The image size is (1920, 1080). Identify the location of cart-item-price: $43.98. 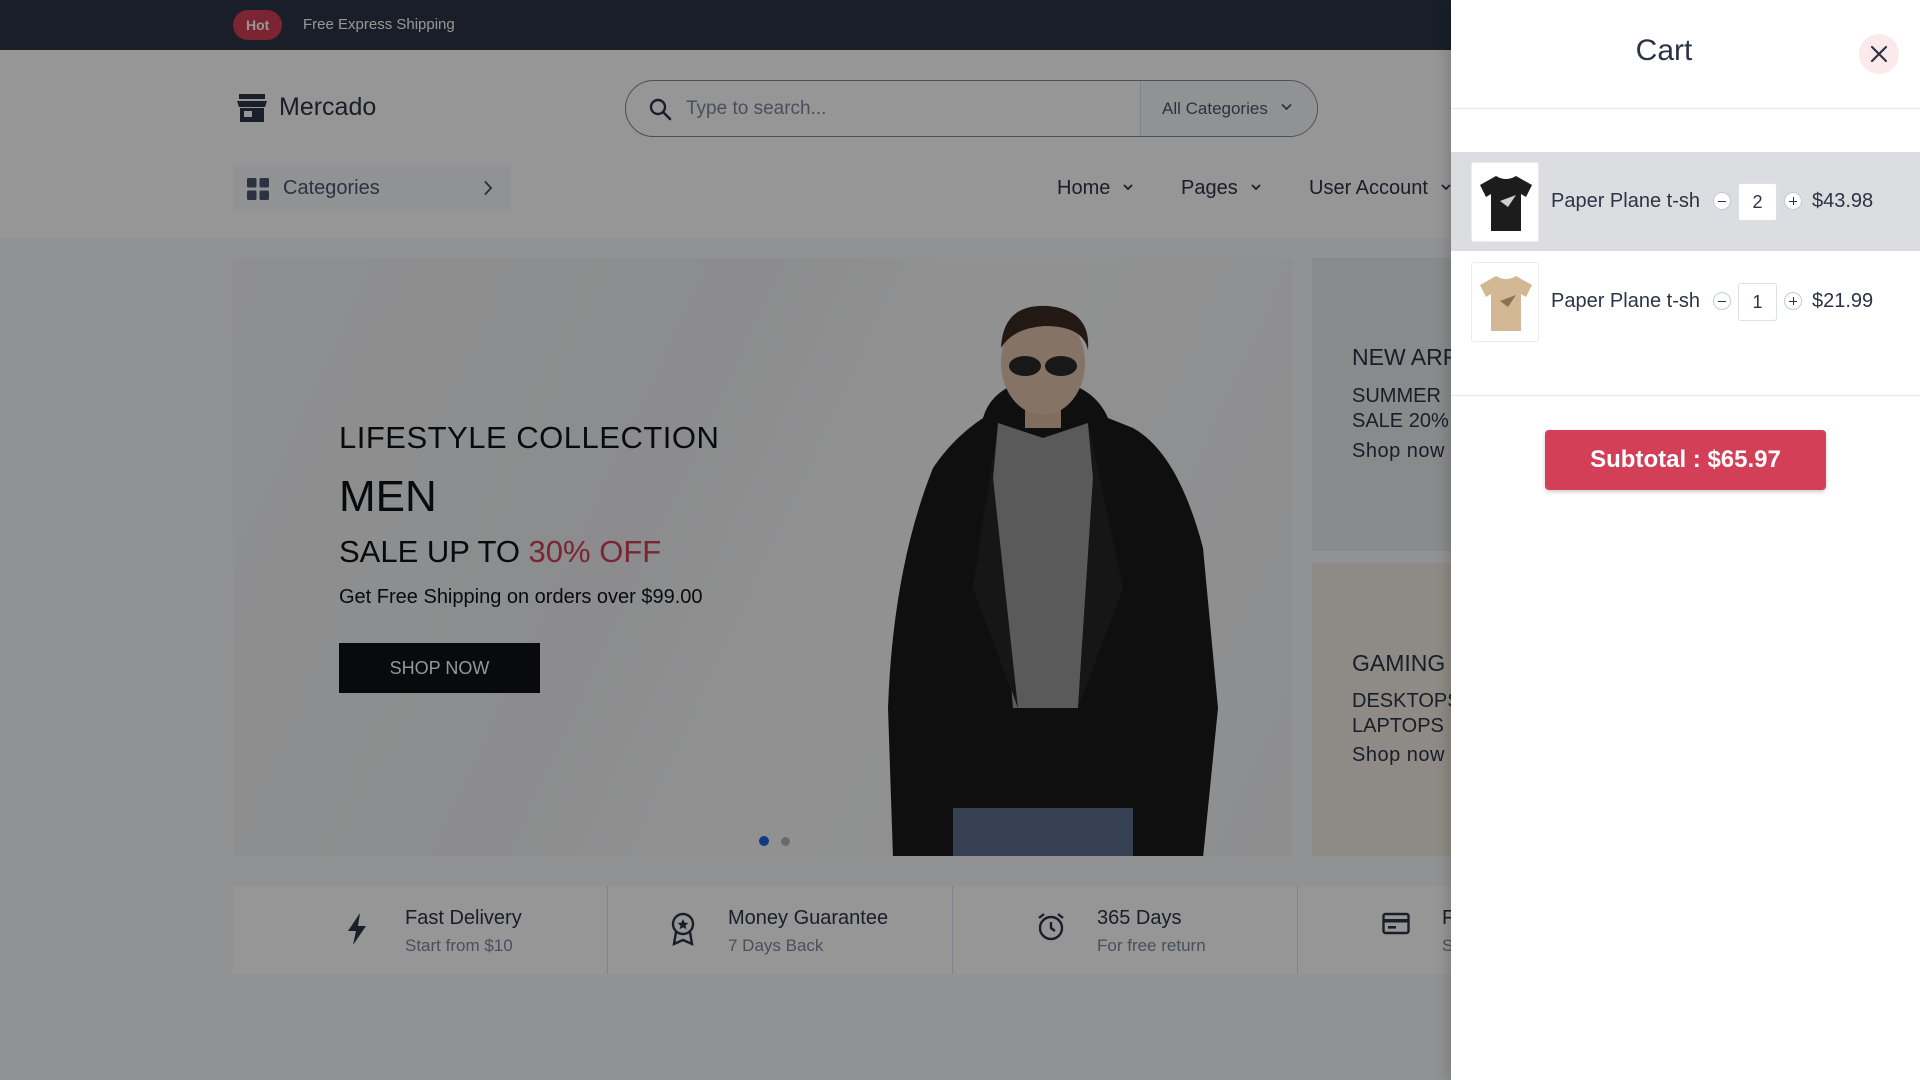
(1843, 201).